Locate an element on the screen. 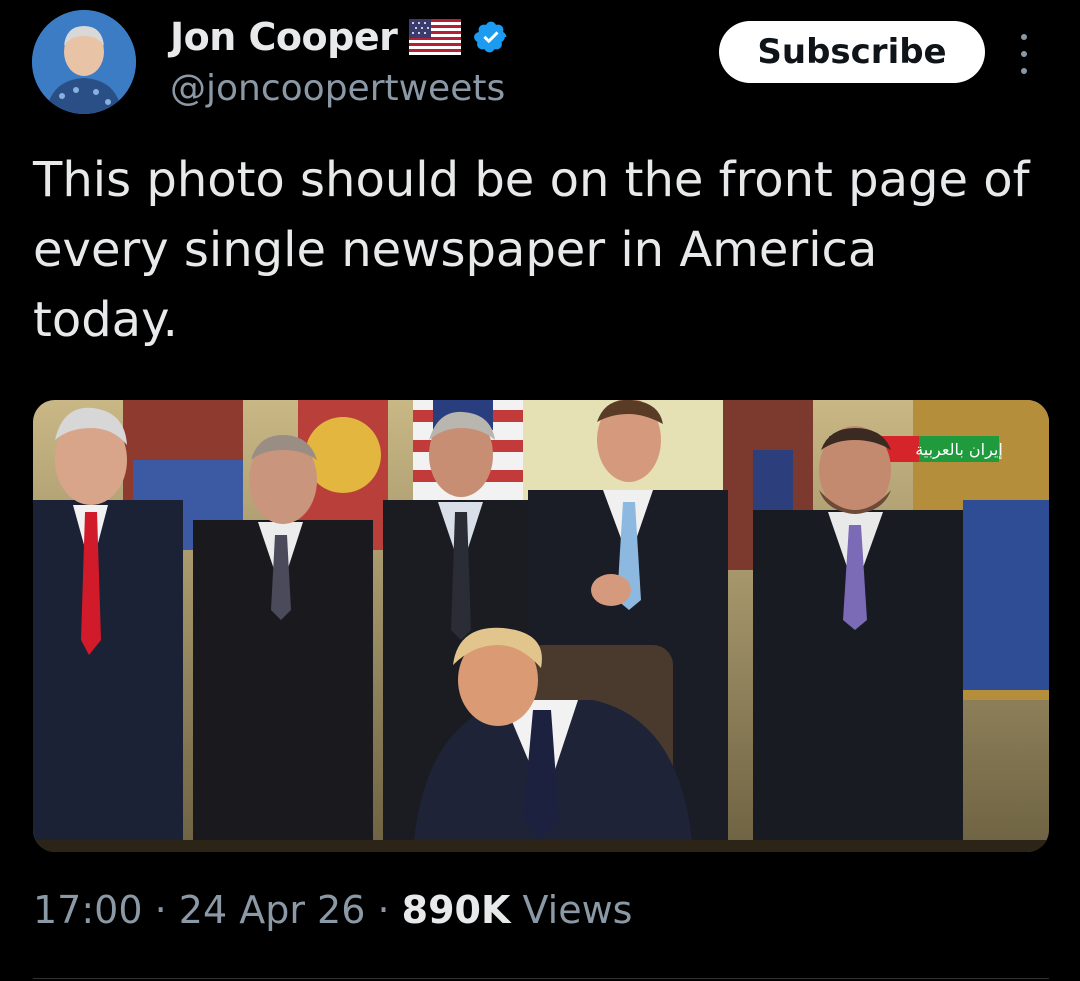 Image resolution: width=1080 pixels, height=981 pixels. verified-badge-icon is located at coordinates (490, 37).